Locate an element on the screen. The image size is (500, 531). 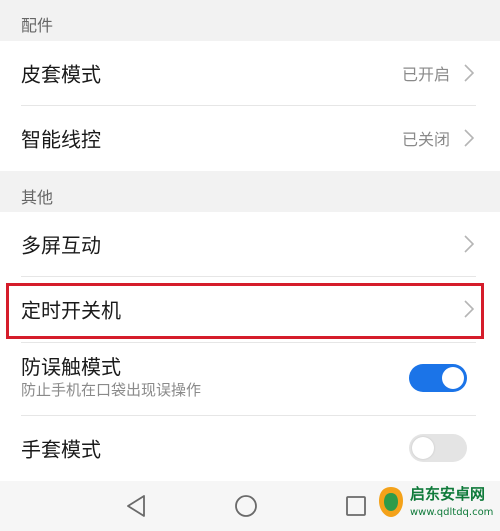
recents-square-icon is located at coordinates (356, 506).